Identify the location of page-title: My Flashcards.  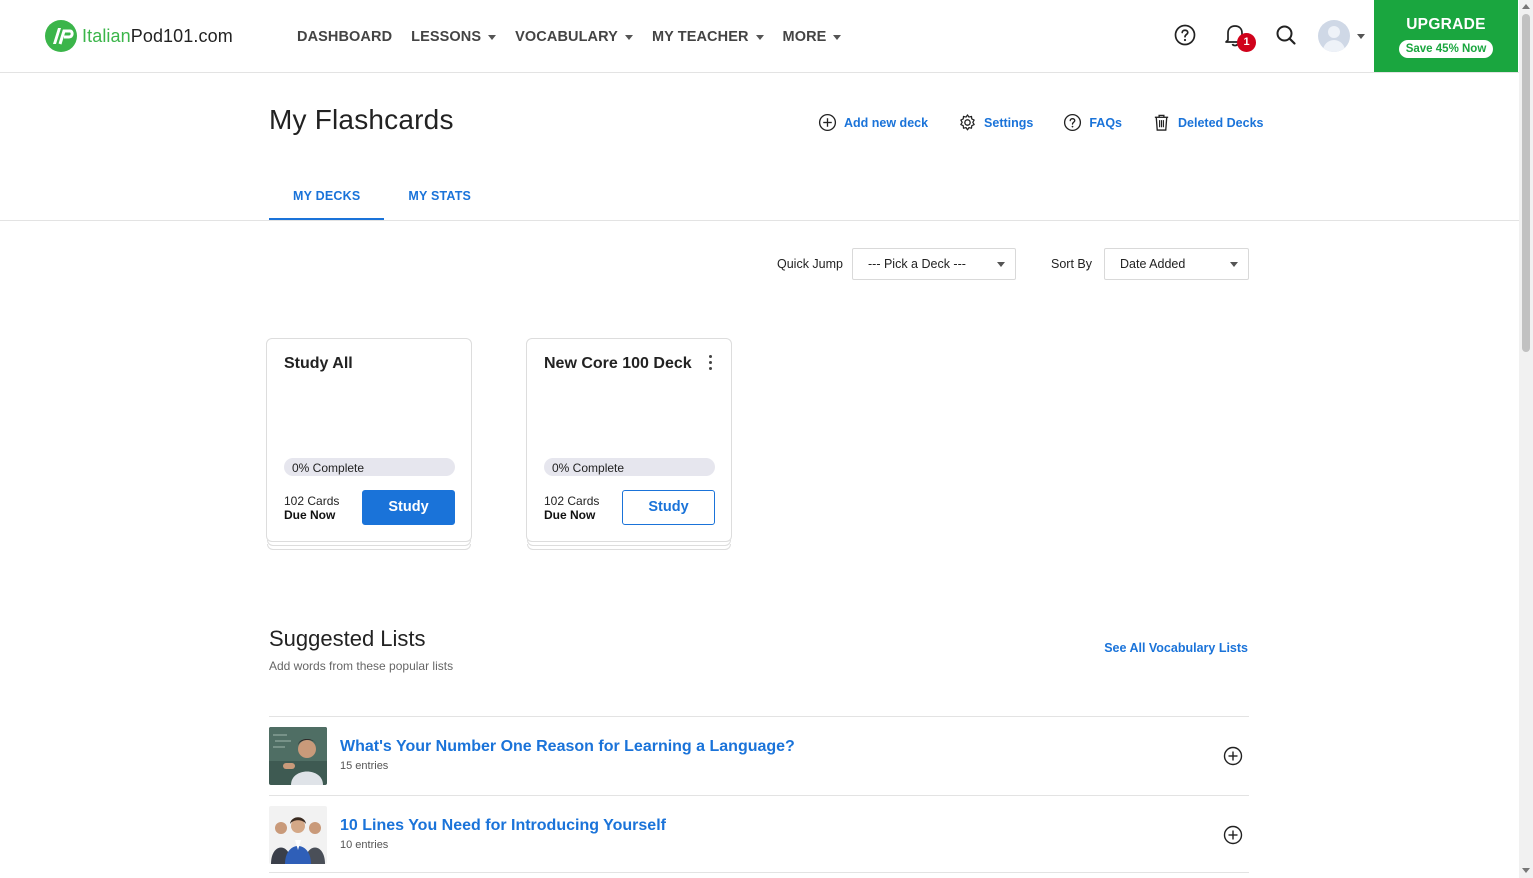
(361, 119).